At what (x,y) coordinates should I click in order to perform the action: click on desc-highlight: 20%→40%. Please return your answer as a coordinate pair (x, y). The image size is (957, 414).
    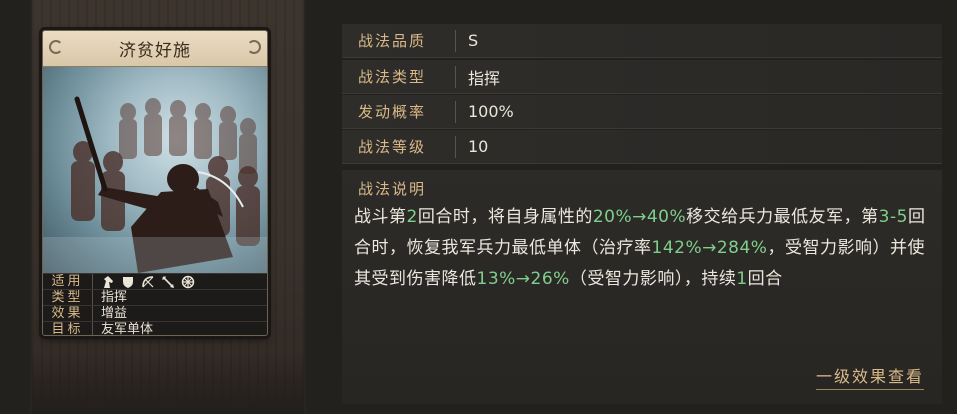
    Looking at the image, I should click on (639, 217).